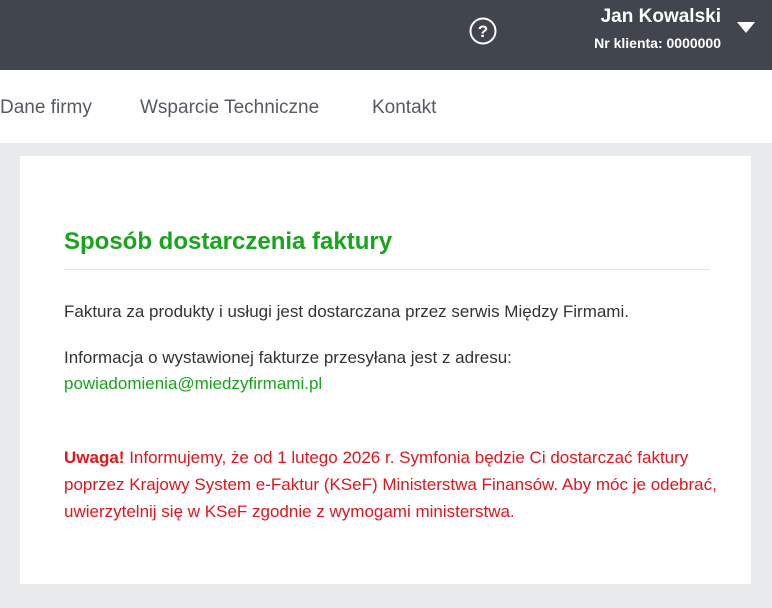 The height and width of the screenshot is (608, 772). What do you see at coordinates (404, 108) in the screenshot?
I see `nav-item-kontakt: Kontakt` at bounding box center [404, 108].